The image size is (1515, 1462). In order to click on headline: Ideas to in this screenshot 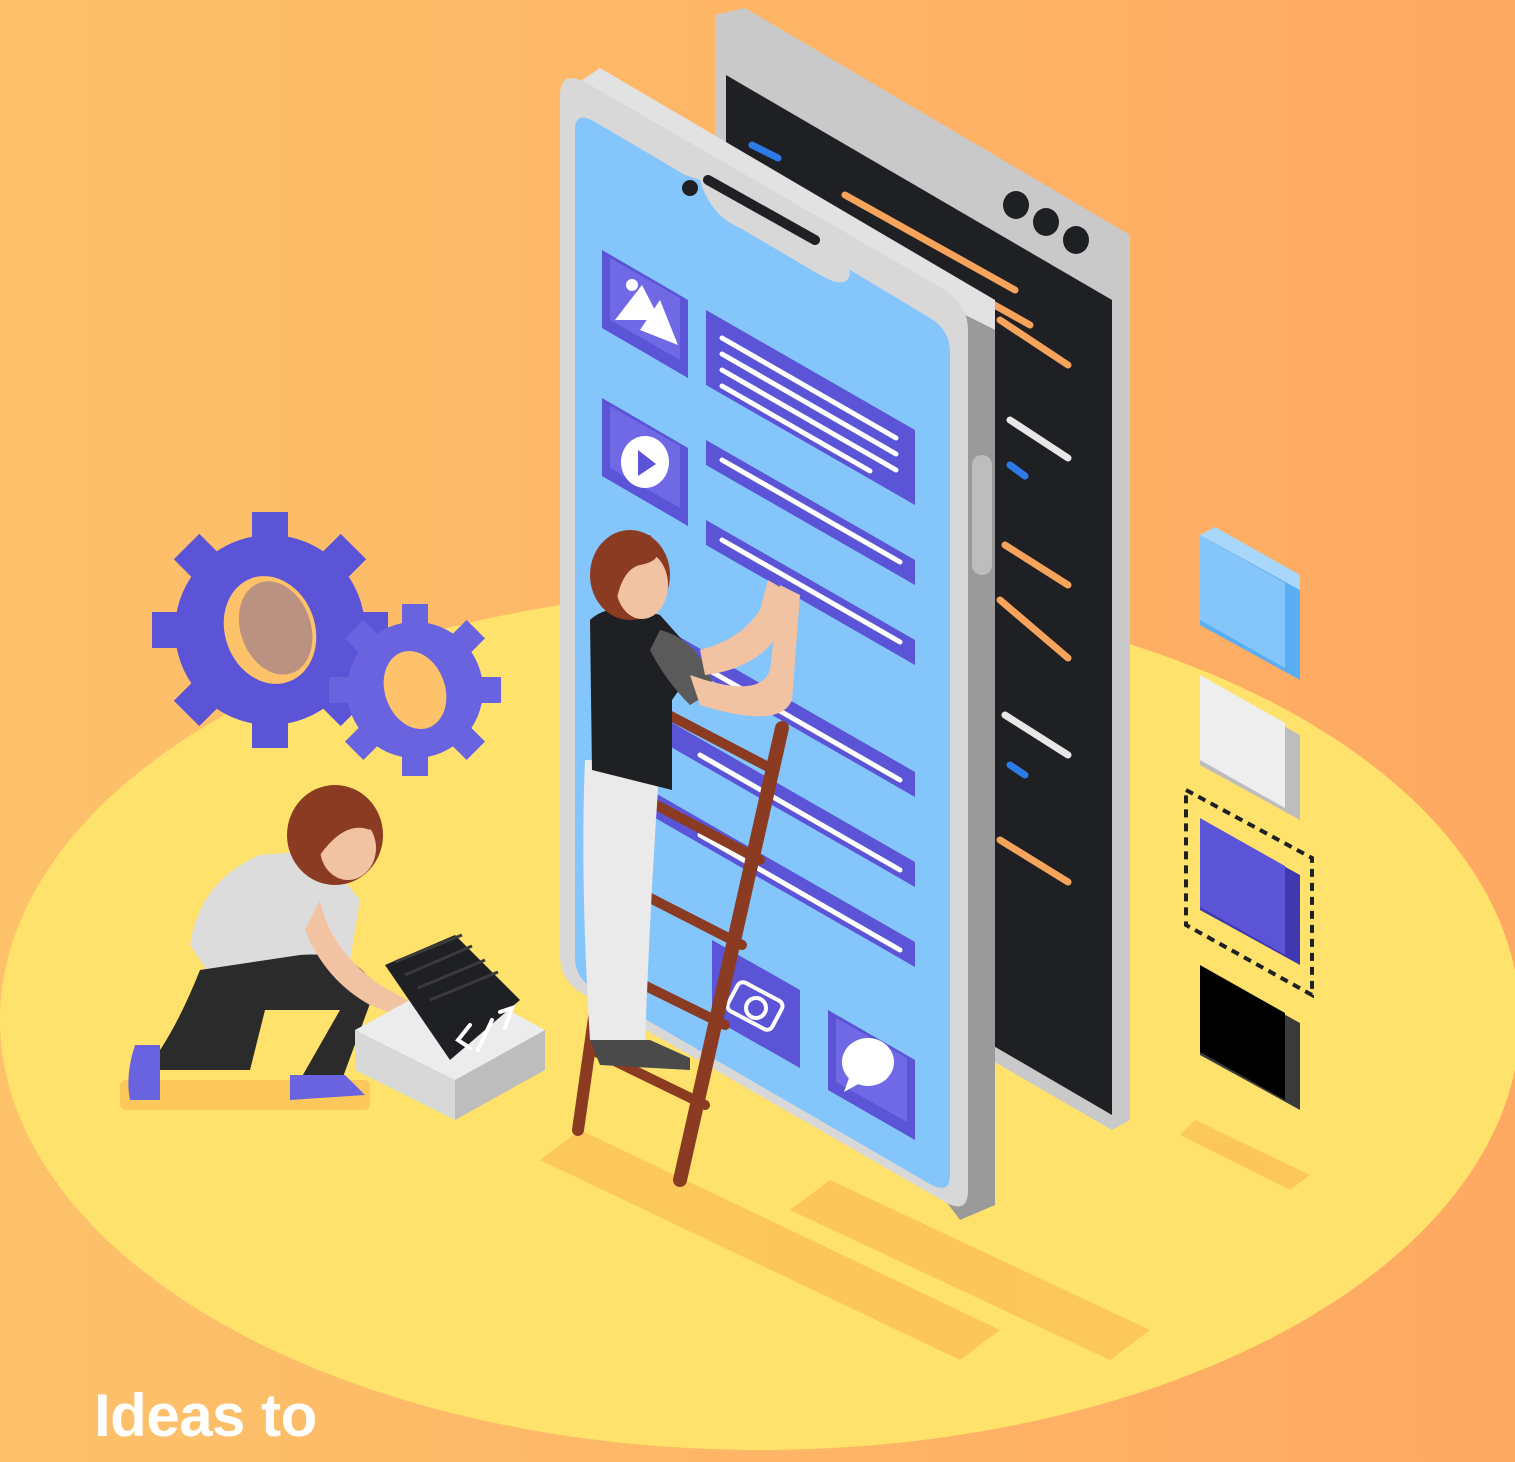, I will do `click(205, 1415)`.